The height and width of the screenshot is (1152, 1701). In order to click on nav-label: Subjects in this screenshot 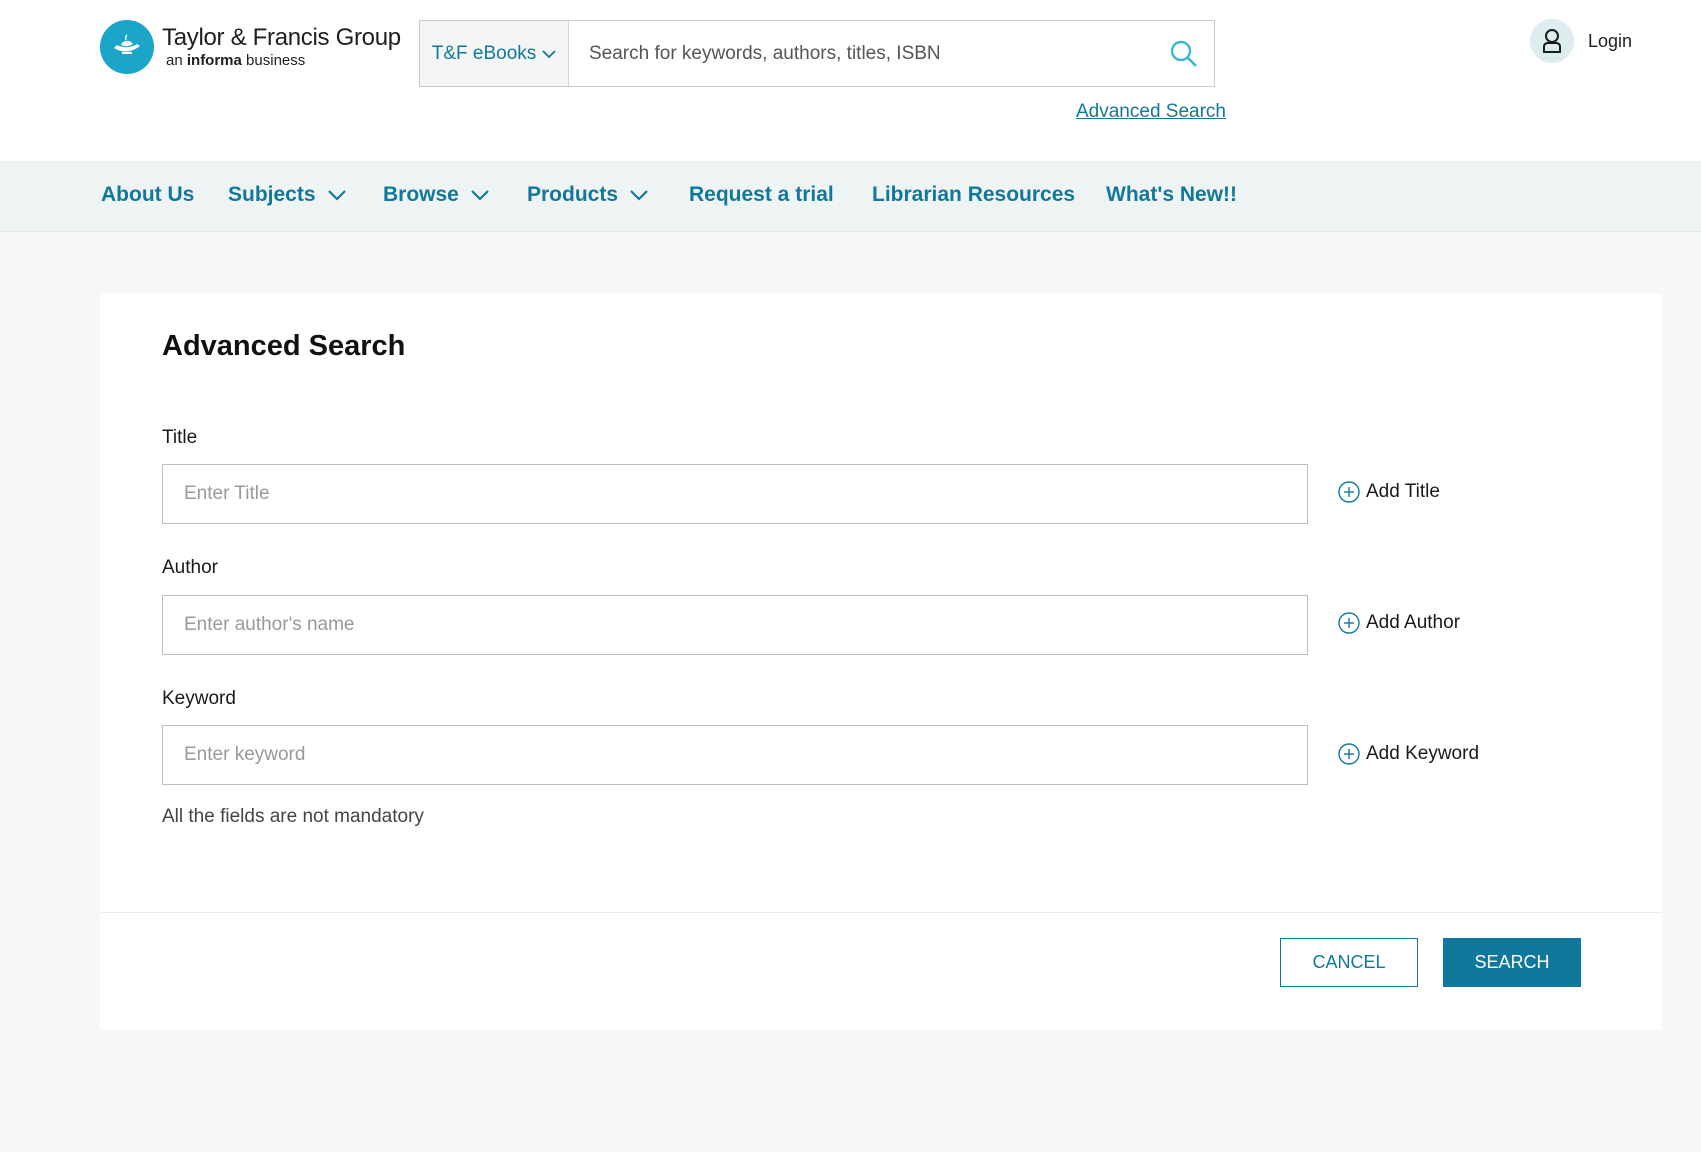, I will do `click(272, 194)`.